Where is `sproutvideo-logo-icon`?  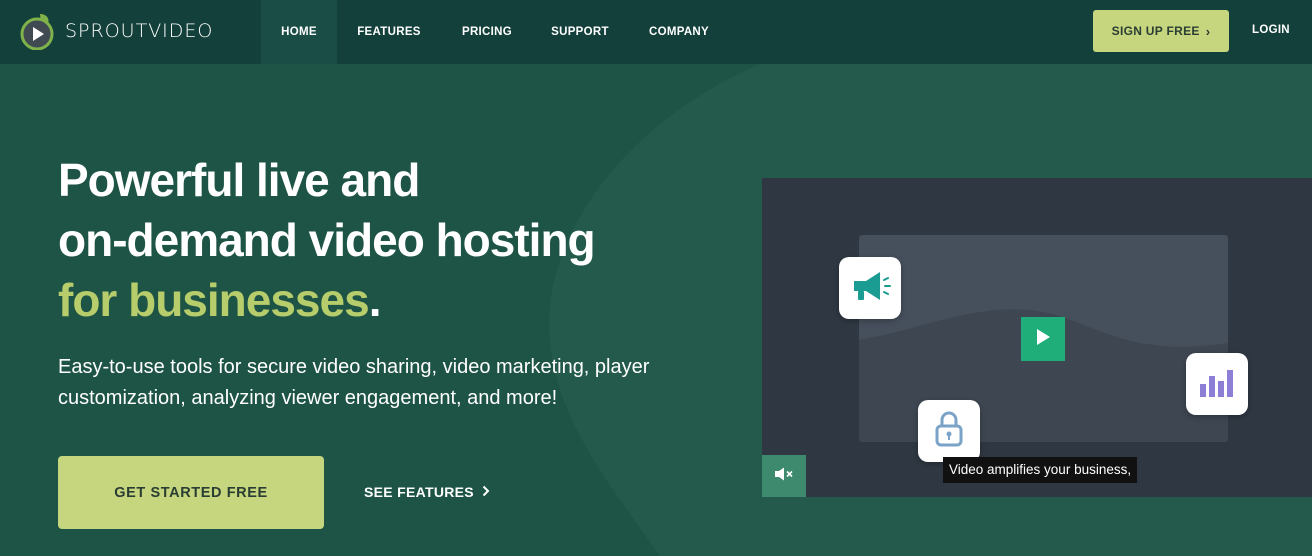
sproutvideo-logo-icon is located at coordinates (37, 31).